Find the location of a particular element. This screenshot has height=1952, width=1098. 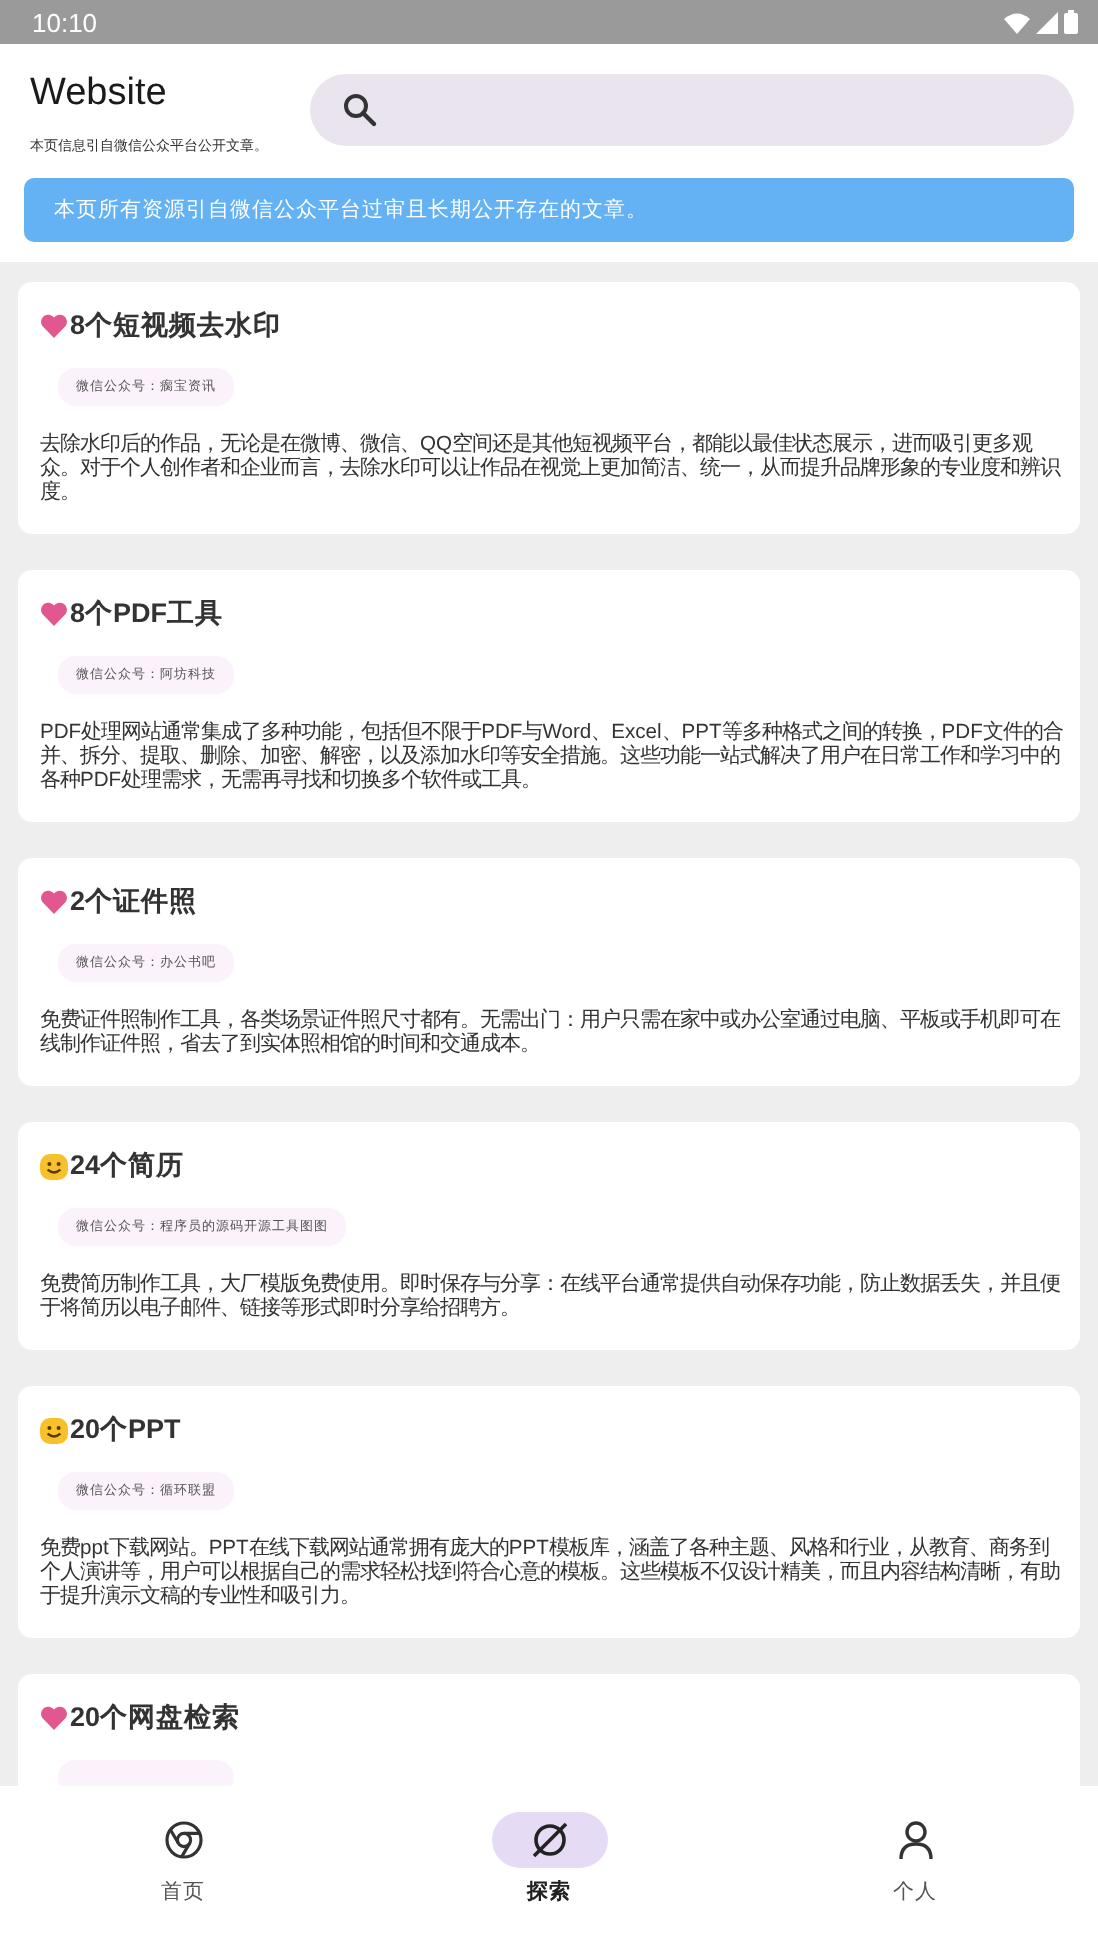

card-title: 2个证件照 is located at coordinates (134, 902).